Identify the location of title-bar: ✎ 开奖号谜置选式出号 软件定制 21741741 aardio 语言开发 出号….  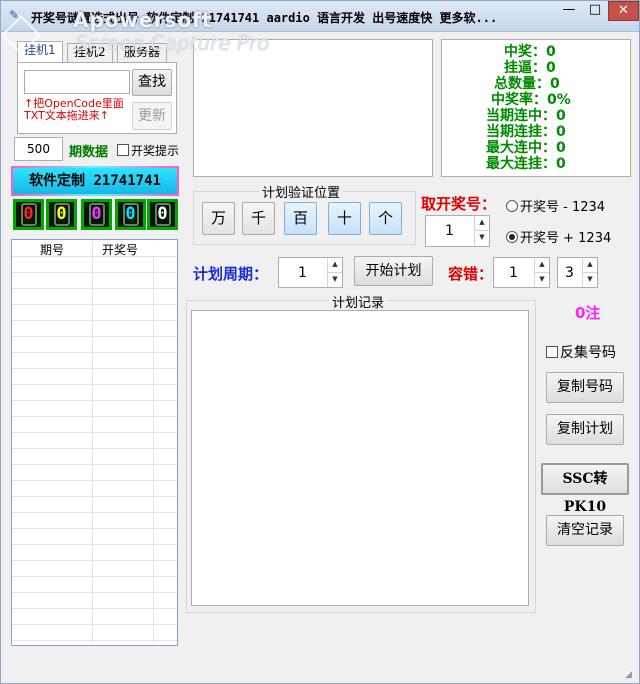
(320, 16).